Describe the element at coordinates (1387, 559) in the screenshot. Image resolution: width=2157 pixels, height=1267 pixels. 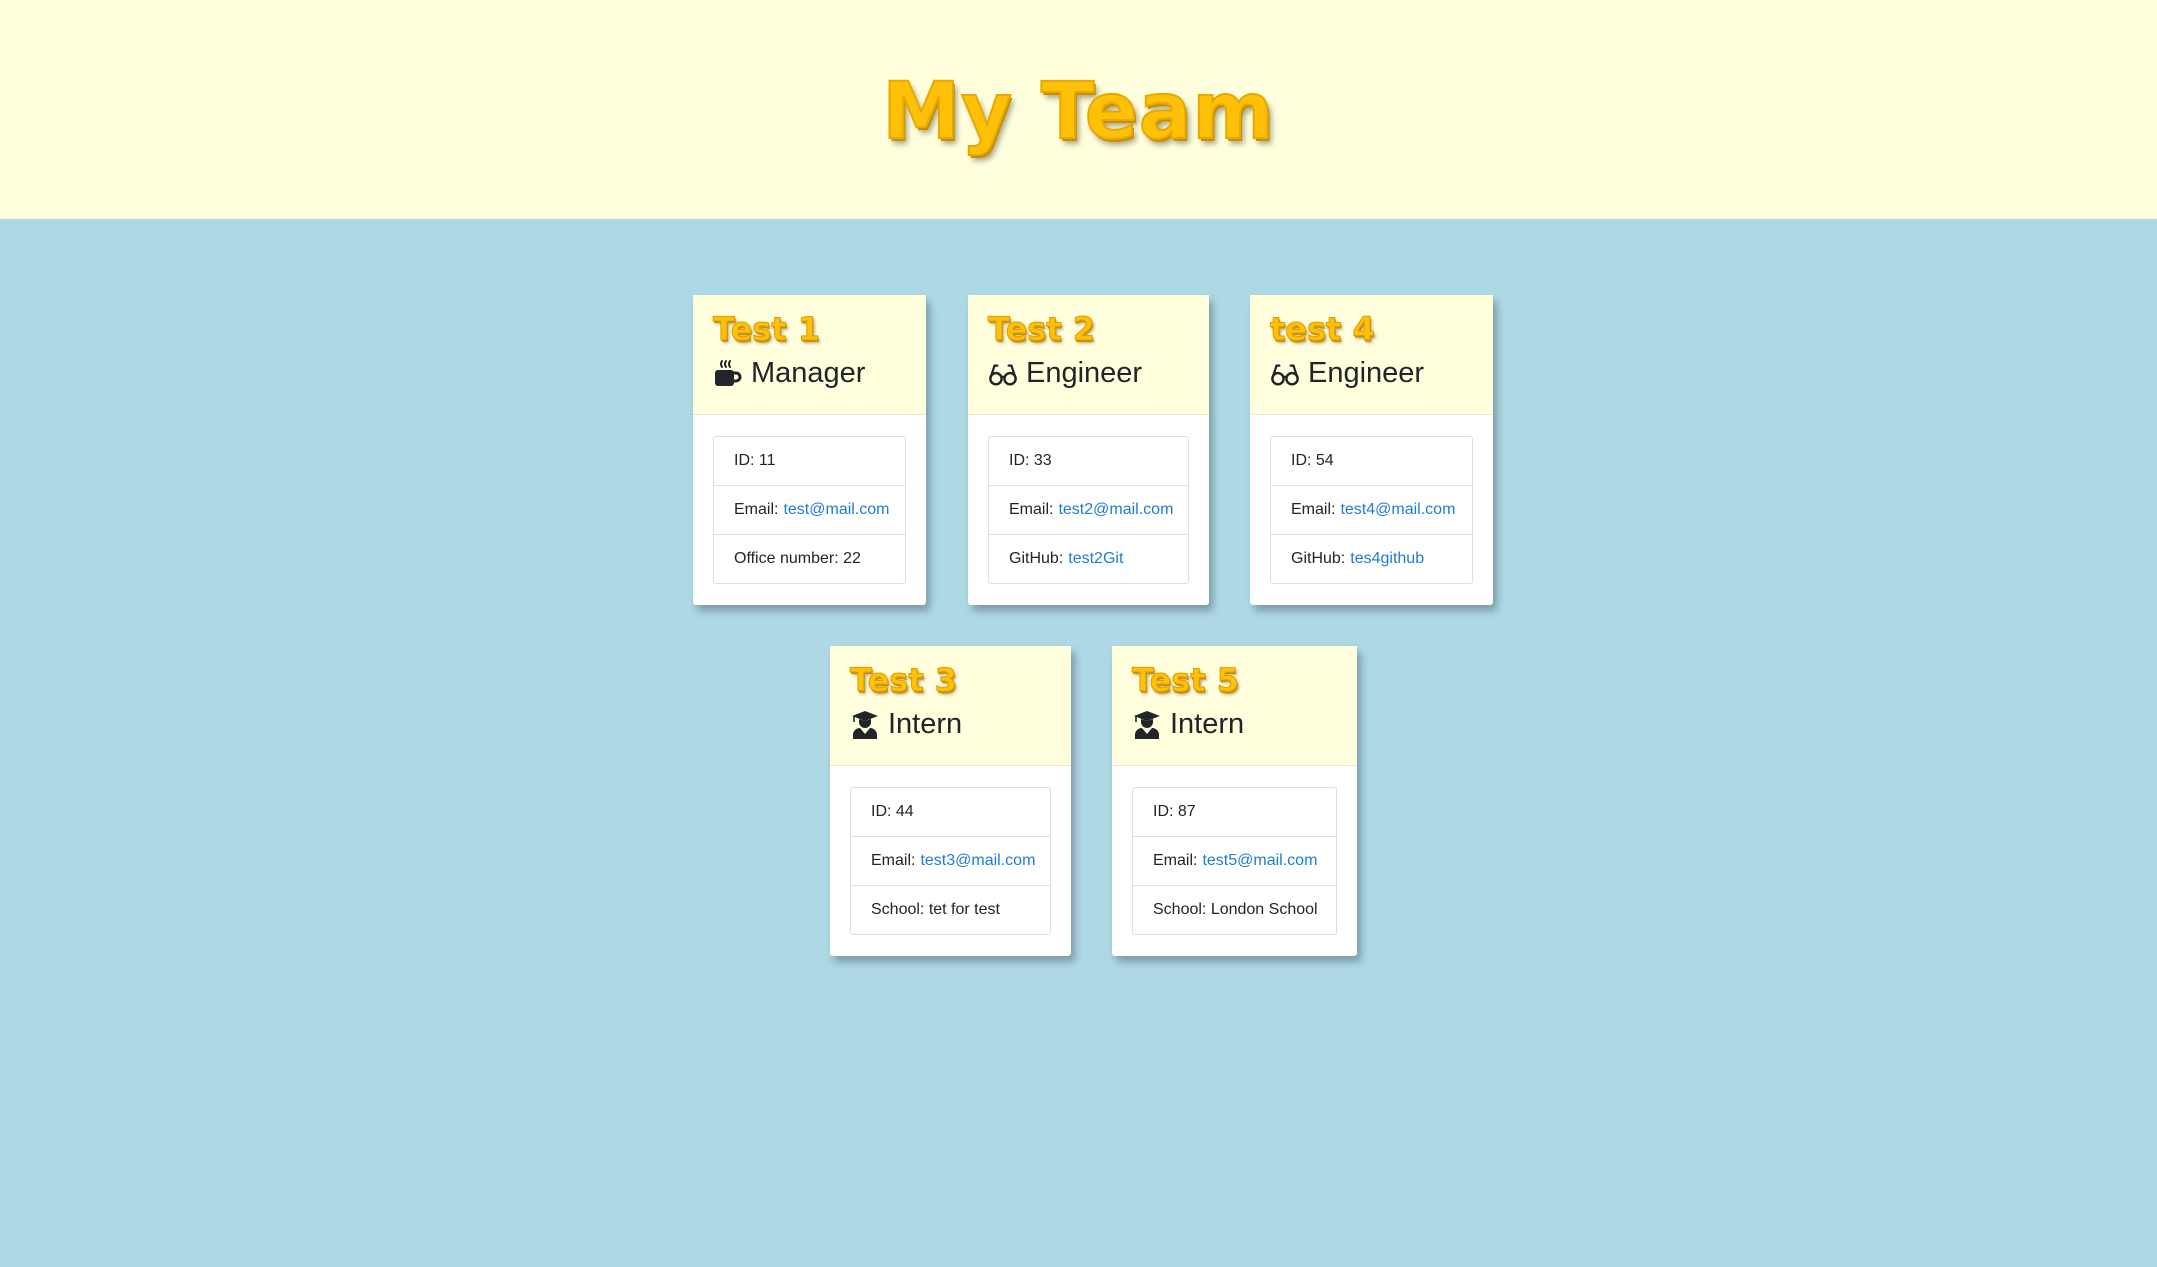
I see `github-link: tes4github` at that location.